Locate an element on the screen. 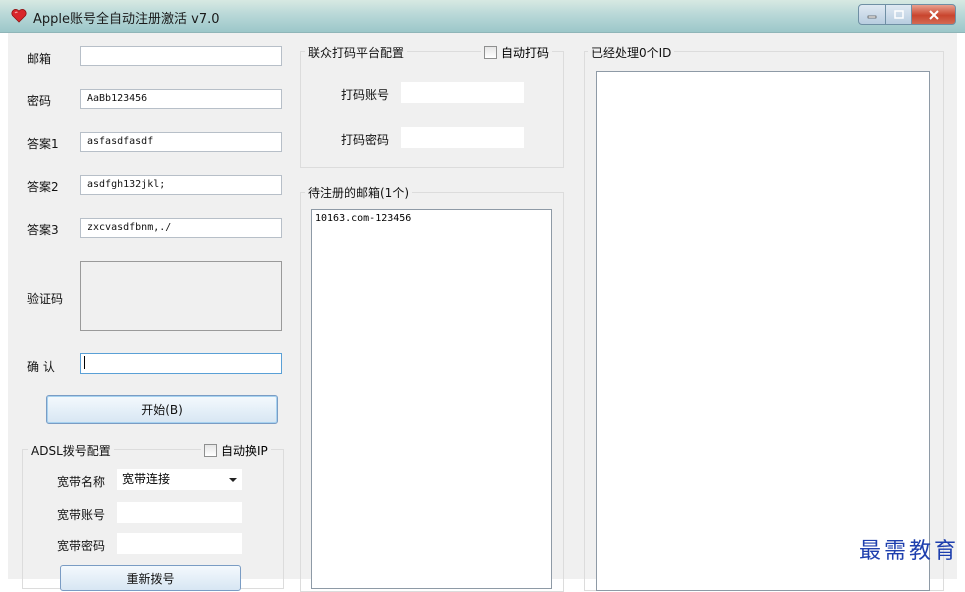 This screenshot has height=592, width=965. adsl-group-title: ADSL拨号配置 is located at coordinates (71, 450).